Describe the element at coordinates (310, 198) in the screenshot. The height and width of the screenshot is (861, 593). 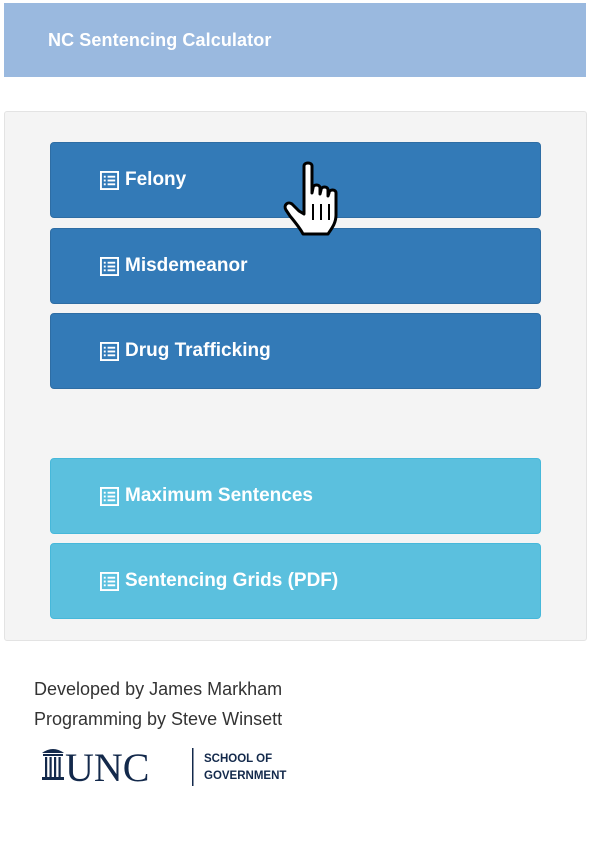
I see `hand-pointer-icon` at that location.